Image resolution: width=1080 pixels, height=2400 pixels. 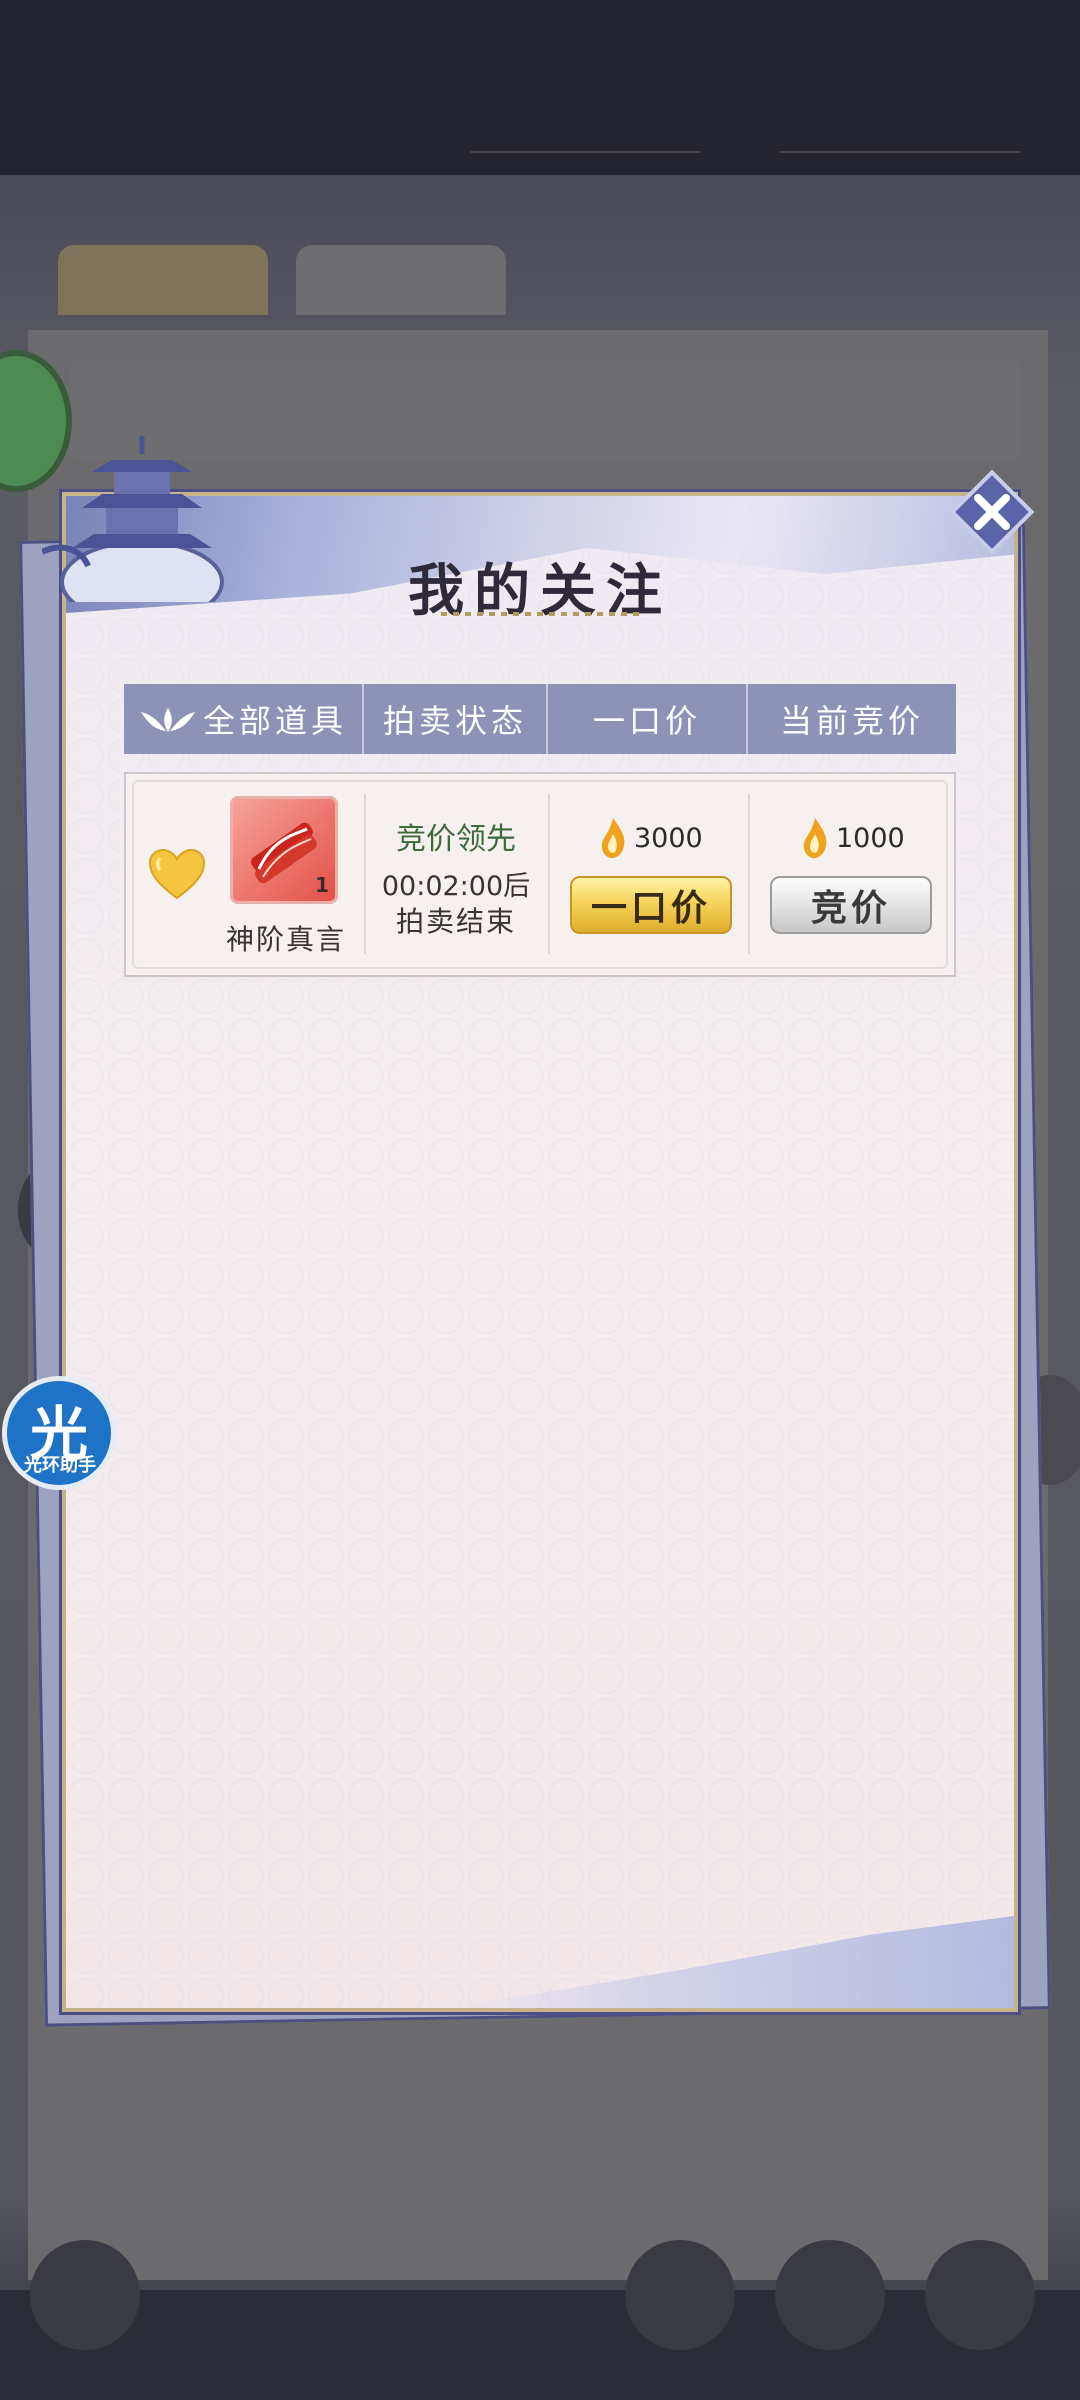 What do you see at coordinates (60, 1465) in the screenshot?
I see `helper-label: 光环助手` at bounding box center [60, 1465].